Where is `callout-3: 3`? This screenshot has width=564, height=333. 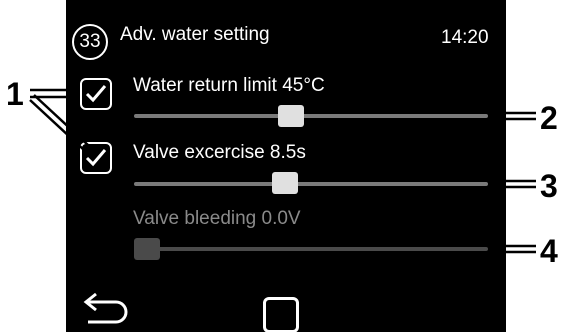
callout-3: 3 is located at coordinates (549, 186).